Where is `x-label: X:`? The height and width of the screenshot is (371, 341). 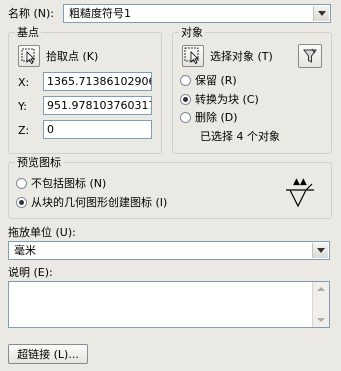
x-label: X: is located at coordinates (24, 82).